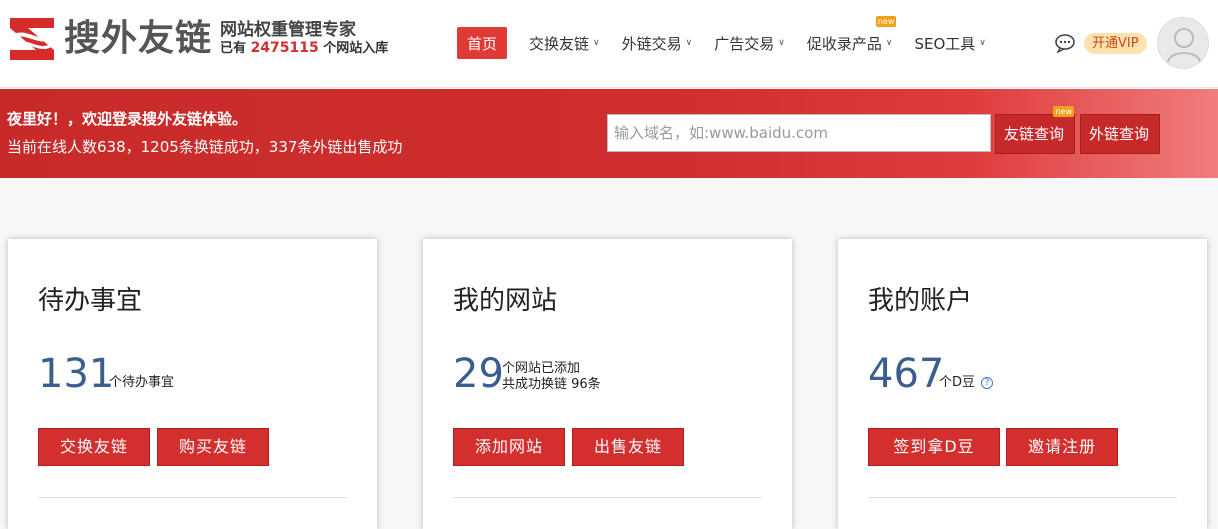 This screenshot has height=529, width=1218. Describe the element at coordinates (1115, 43) in the screenshot. I see `open-vip-button: 开通VIP` at that location.